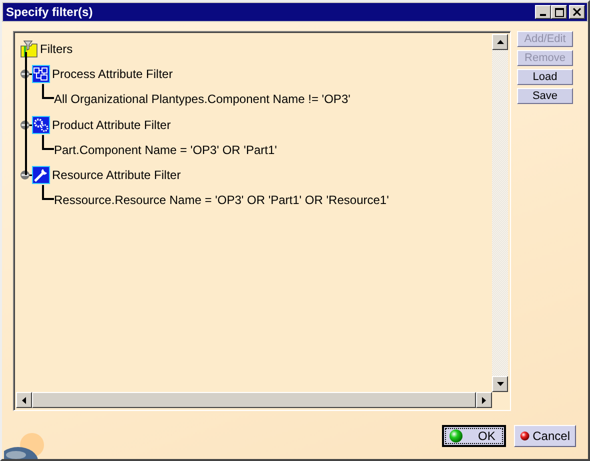 This screenshot has width=590, height=461. What do you see at coordinates (254, 400) in the screenshot?
I see `horizontal-scrollbar` at bounding box center [254, 400].